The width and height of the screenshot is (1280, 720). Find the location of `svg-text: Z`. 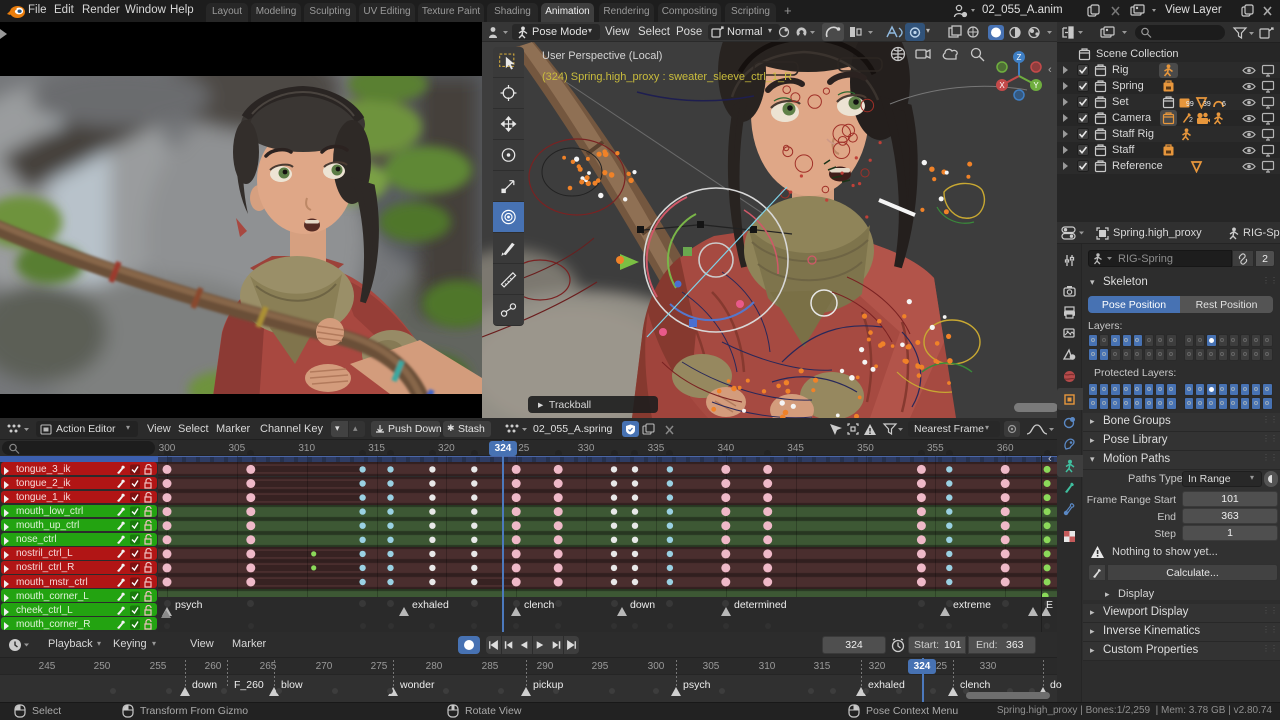

svg-text: Z is located at coordinates (1019, 57).